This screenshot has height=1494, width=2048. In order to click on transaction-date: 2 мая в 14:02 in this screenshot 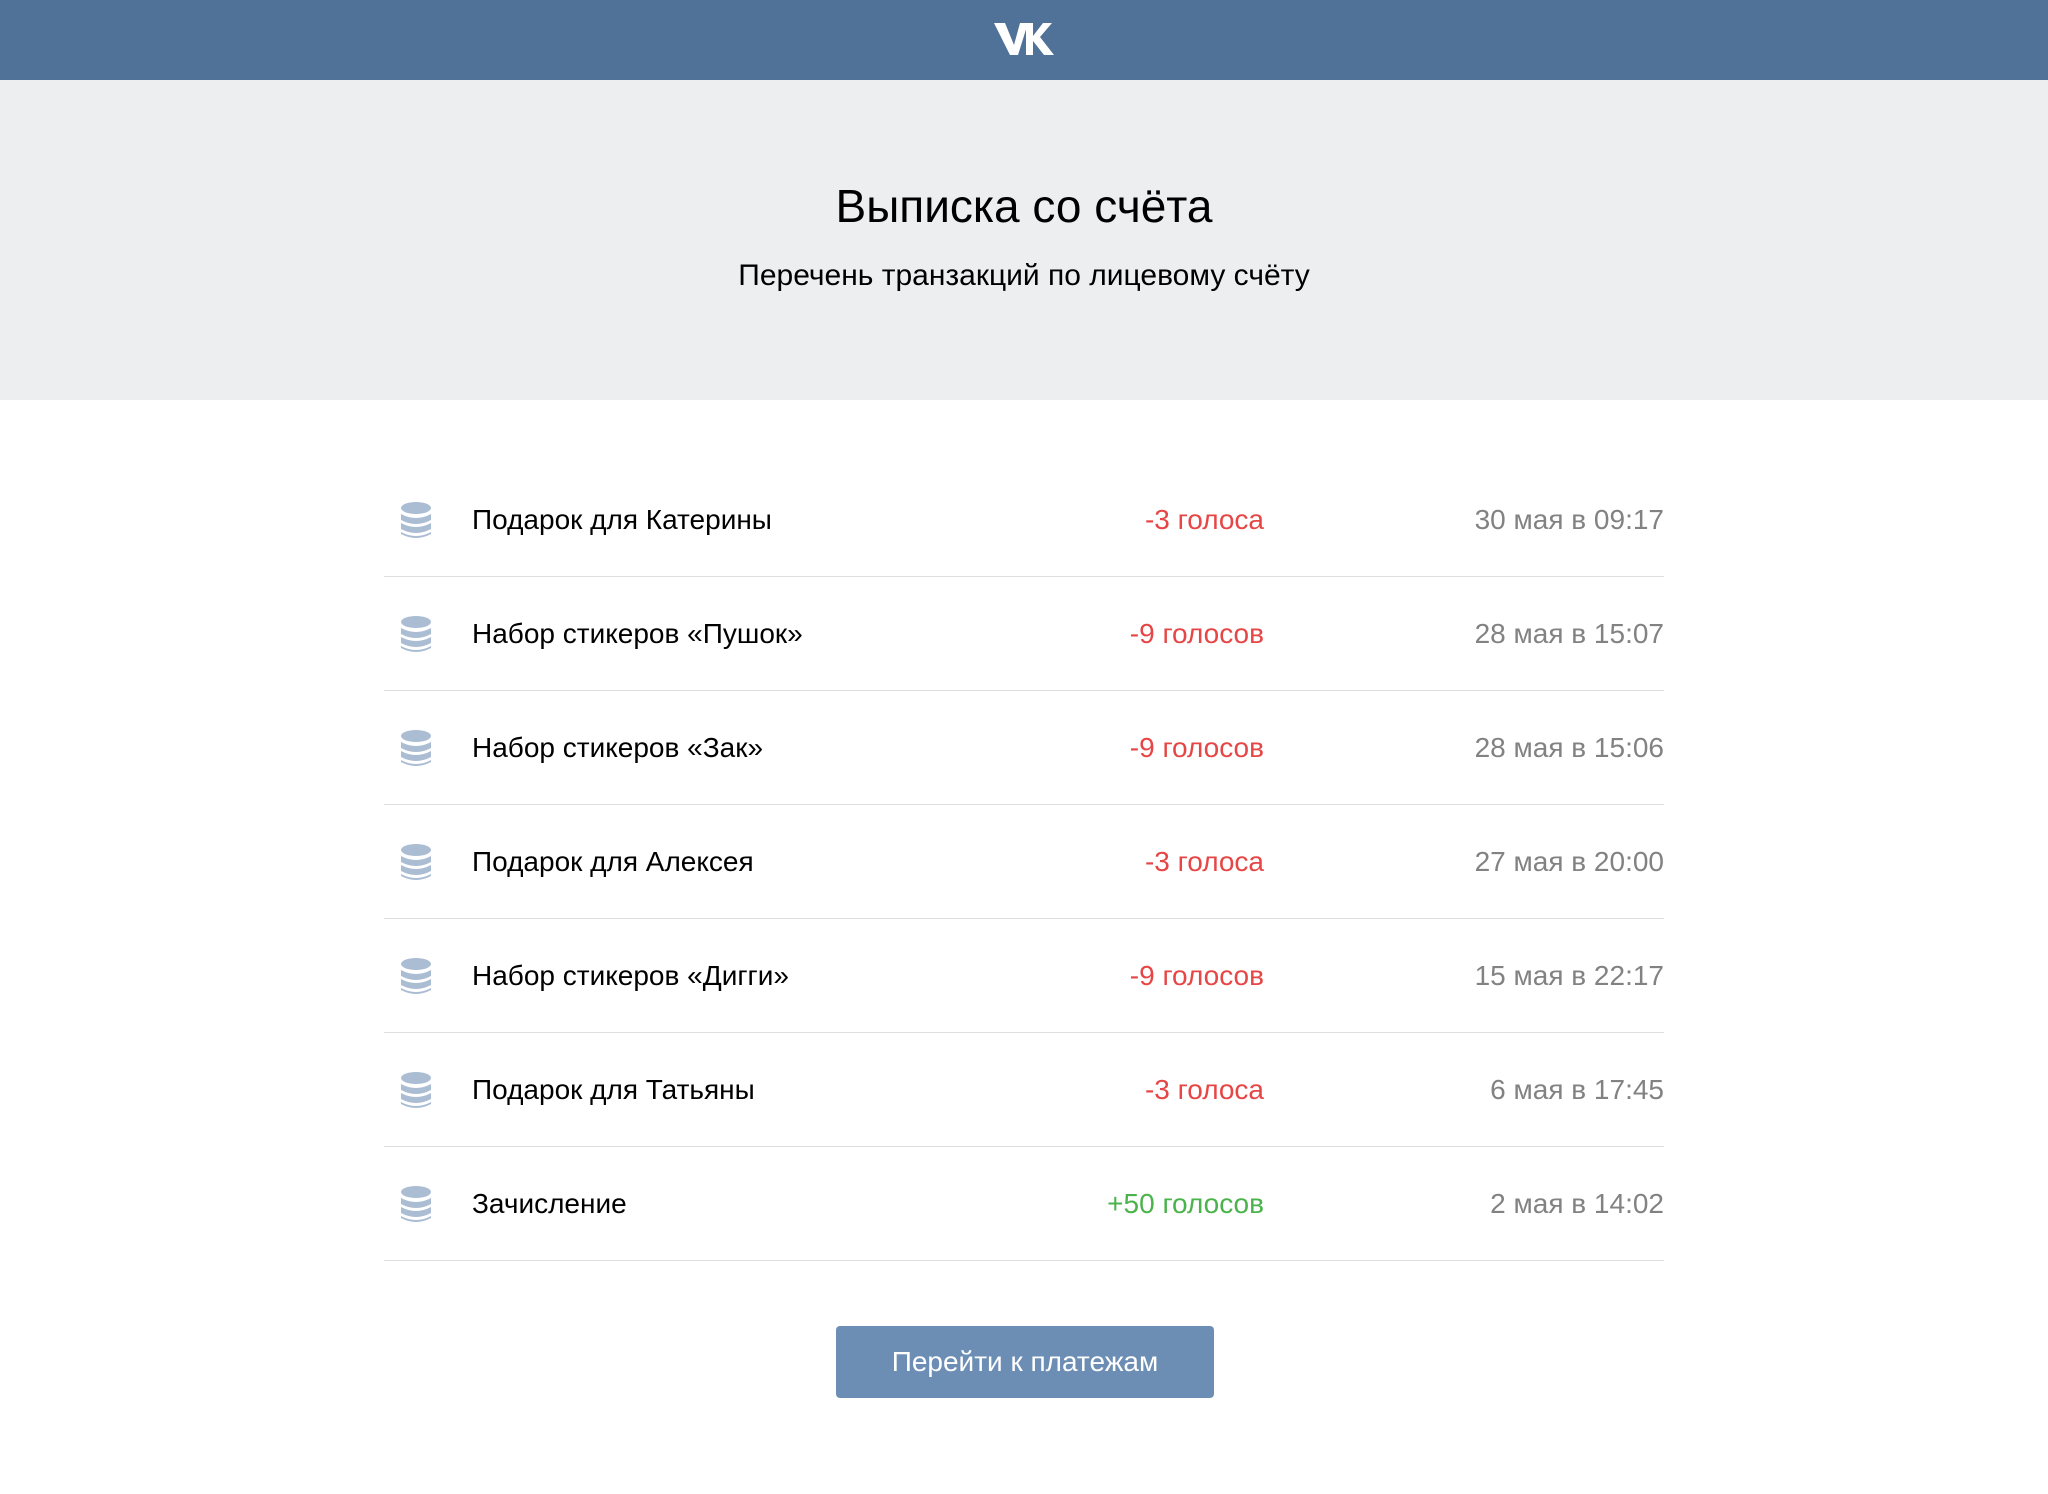, I will do `click(1577, 1203)`.